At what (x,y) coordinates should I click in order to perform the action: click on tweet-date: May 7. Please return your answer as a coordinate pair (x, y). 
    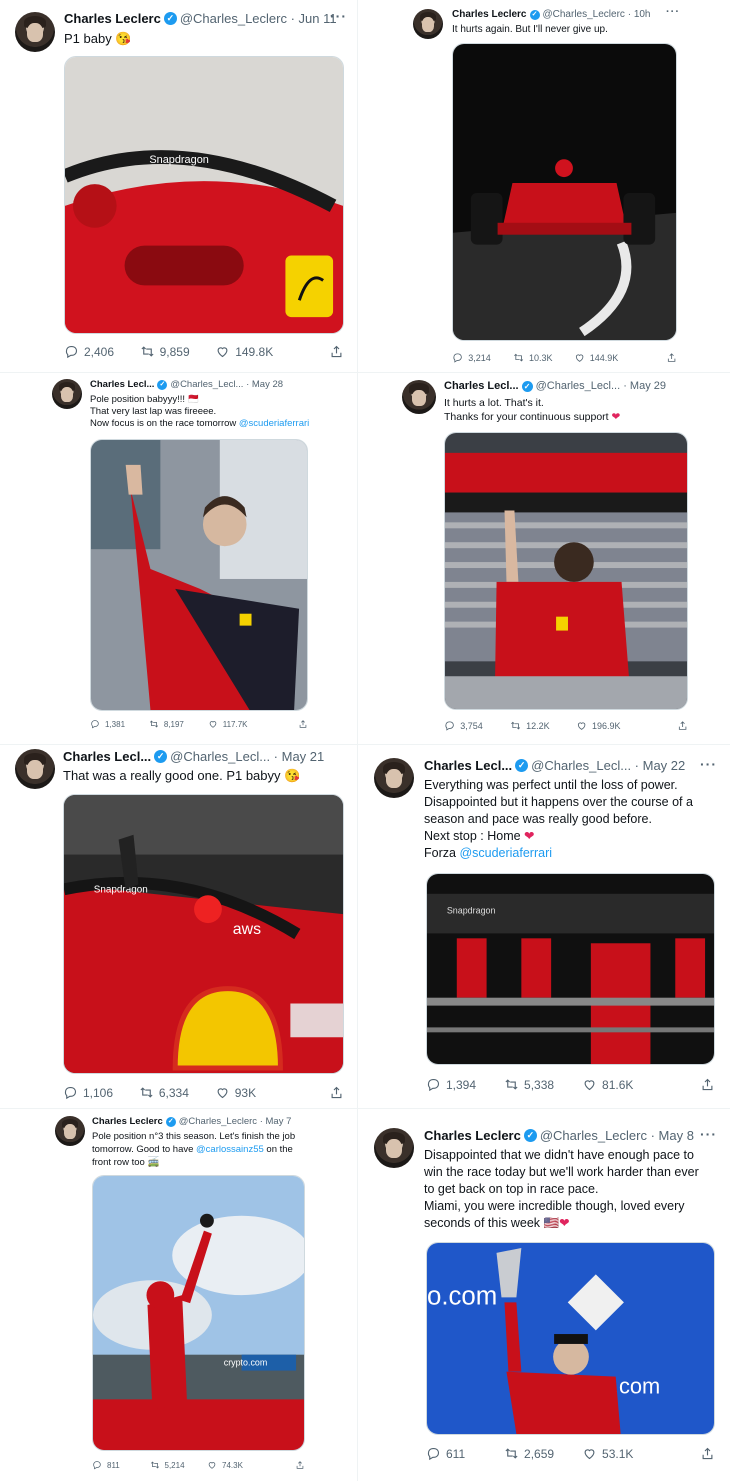
    Looking at the image, I should click on (279, 1121).